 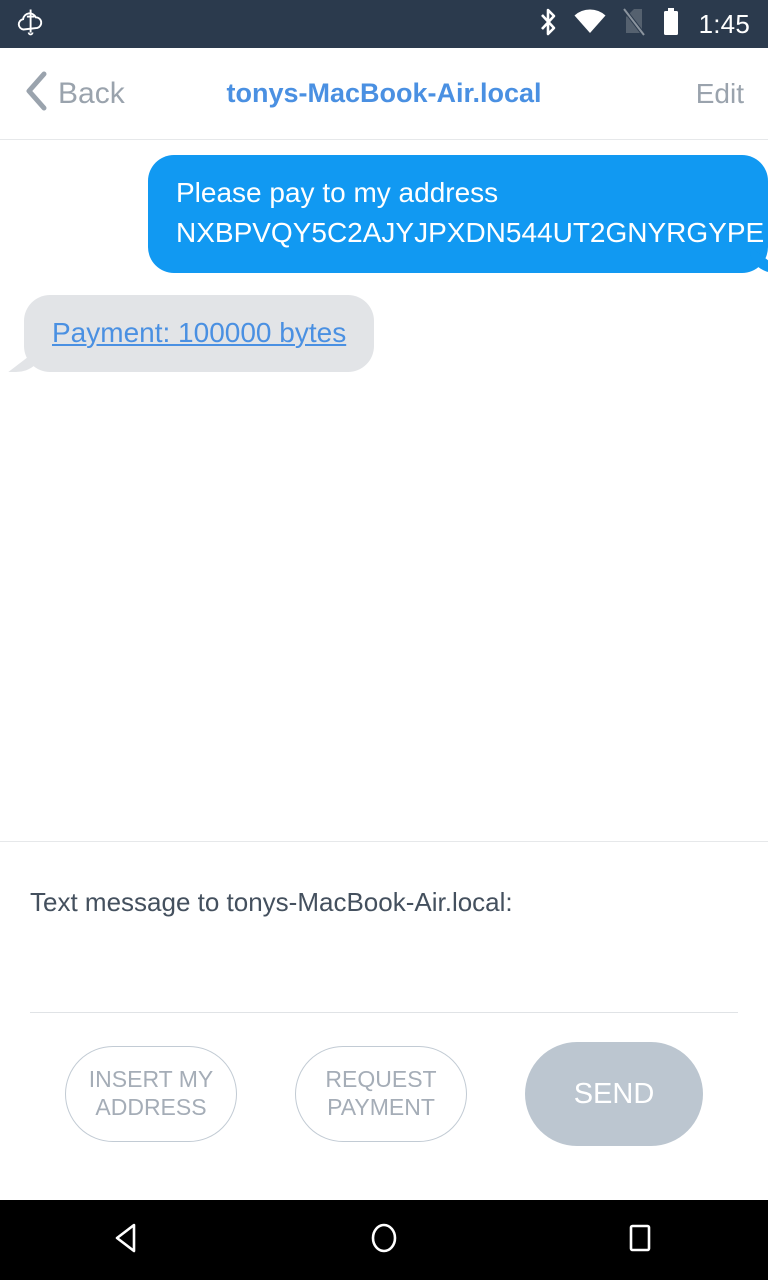 I want to click on request-payment-button: REQUEST PAYMENT, so click(x=381, y=1094).